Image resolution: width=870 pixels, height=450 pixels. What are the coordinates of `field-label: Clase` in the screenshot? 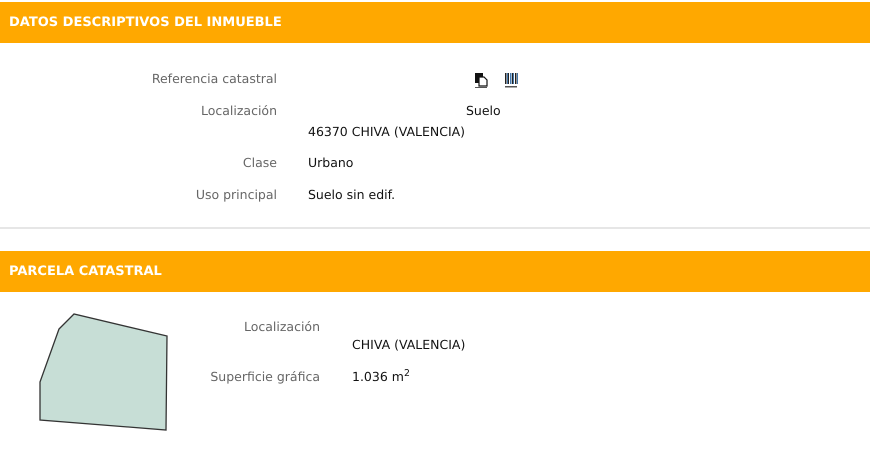 It's located at (259, 163).